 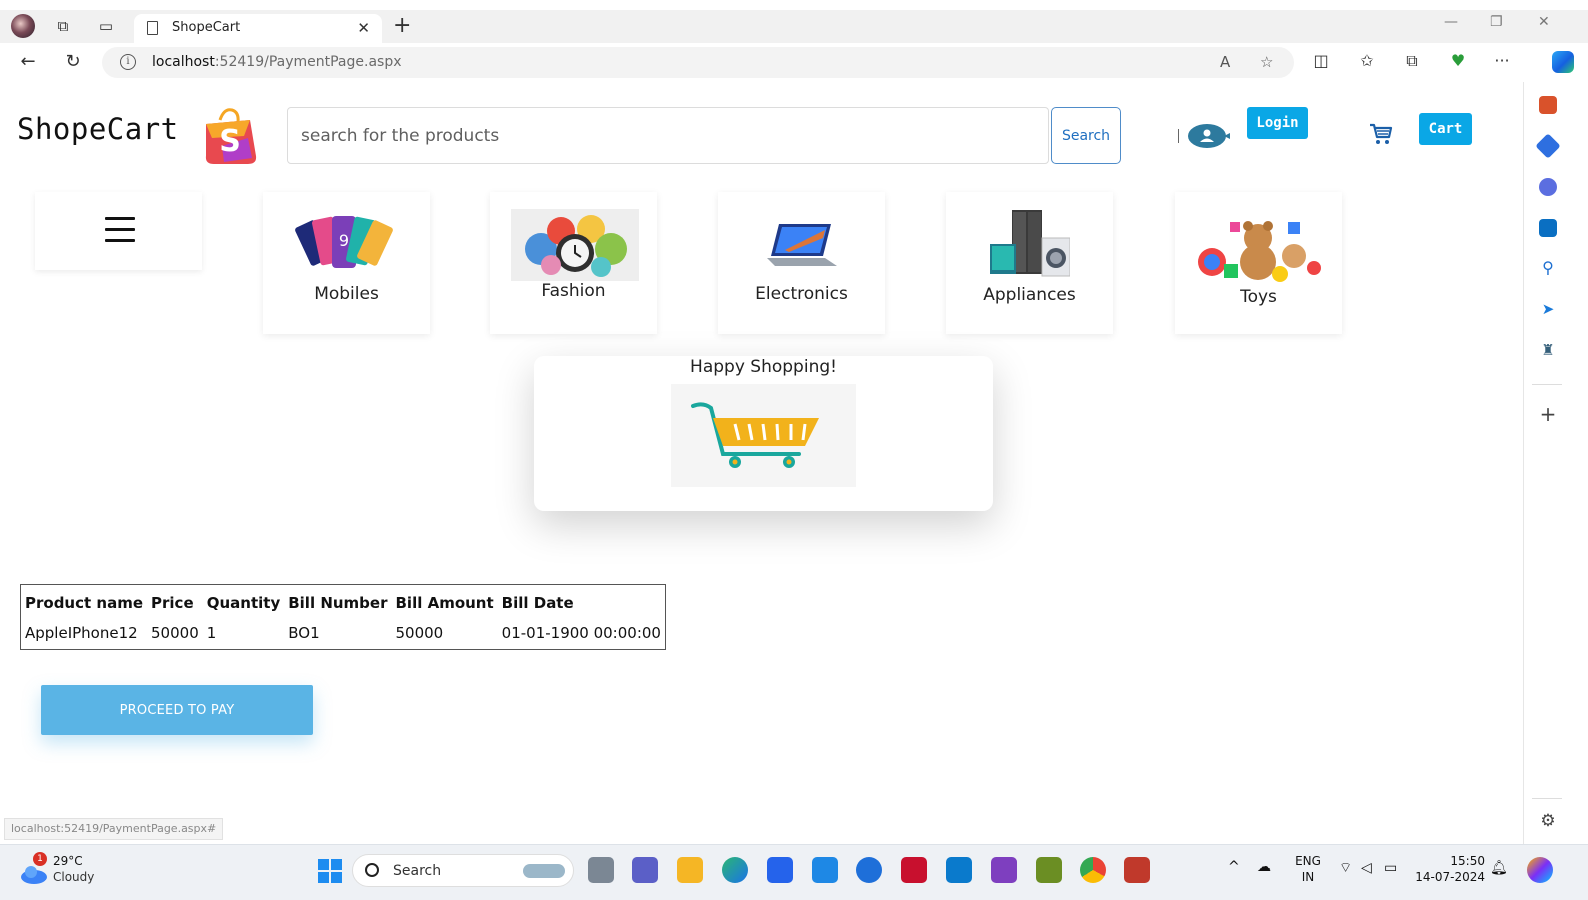 What do you see at coordinates (372, 870) in the screenshot?
I see `search-icon` at bounding box center [372, 870].